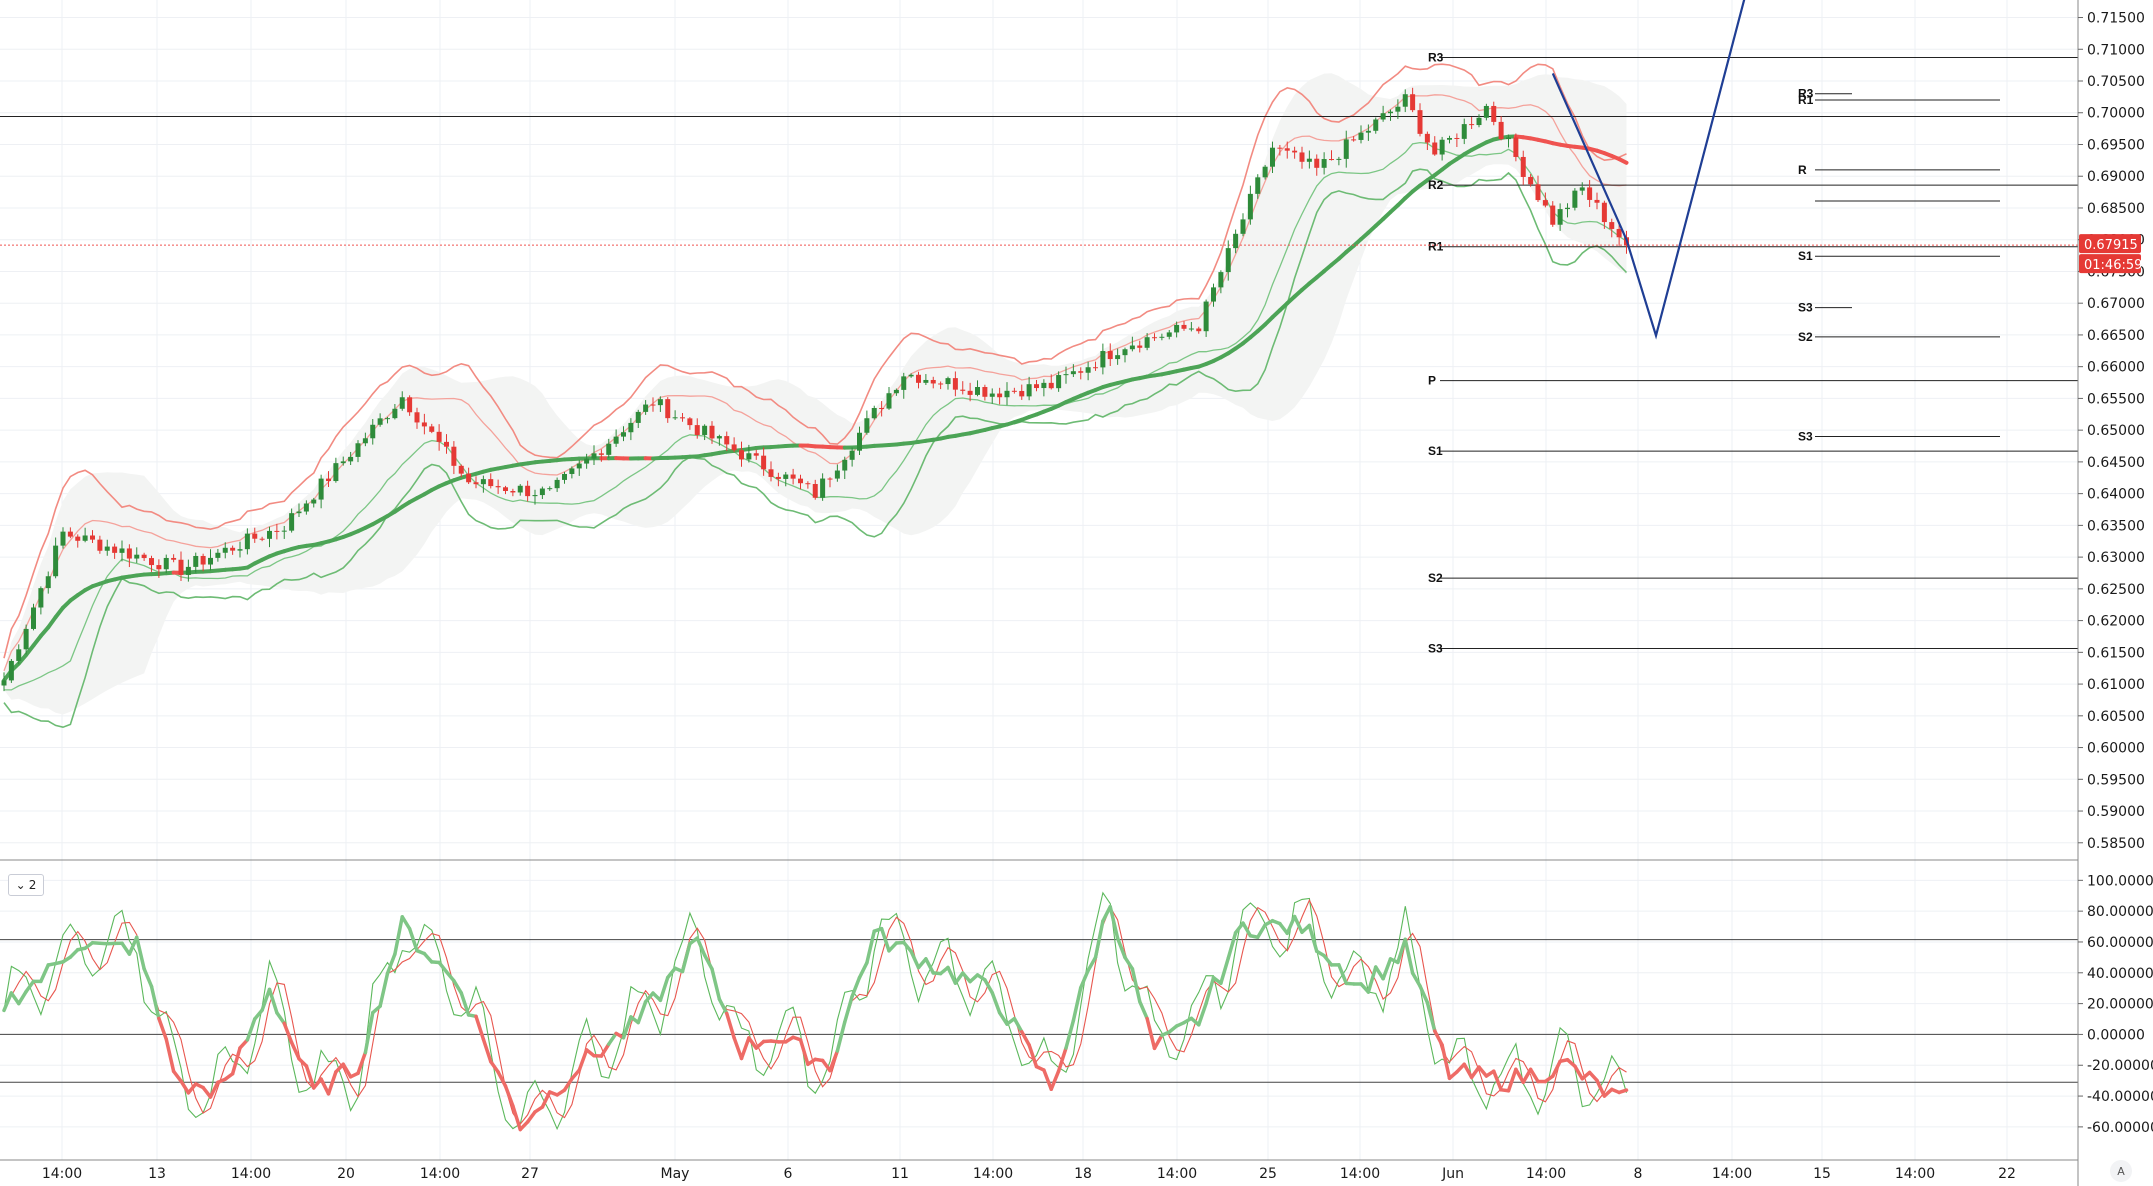  I want to click on pivot-label-r1: R1, so click(1436, 247).